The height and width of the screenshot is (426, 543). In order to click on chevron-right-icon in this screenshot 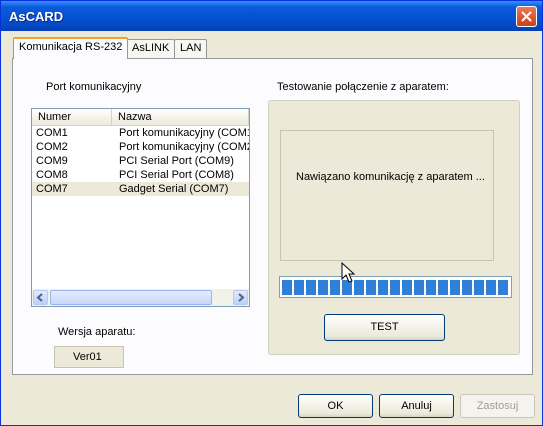, I will do `click(241, 297)`.